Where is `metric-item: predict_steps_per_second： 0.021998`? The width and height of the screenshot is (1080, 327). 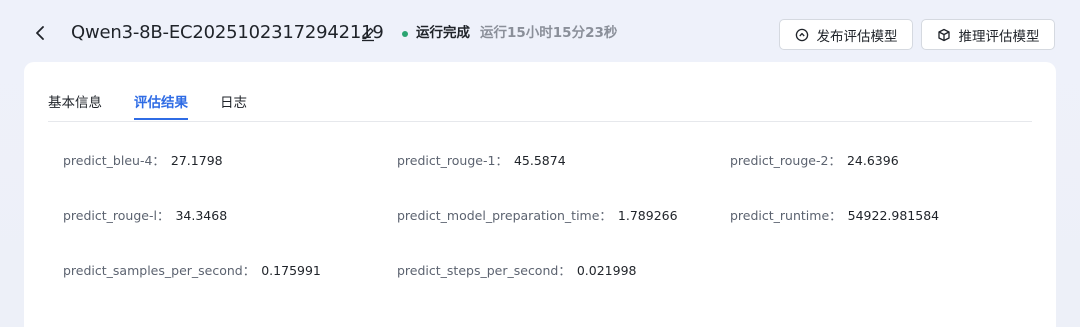
metric-item: predict_steps_per_second： 0.021998 is located at coordinates (516, 271).